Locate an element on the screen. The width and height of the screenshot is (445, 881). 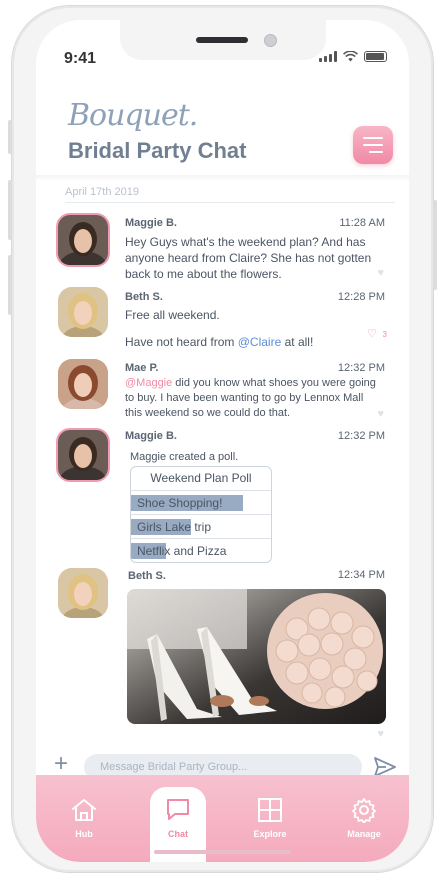
heart-icon: ♡ is located at coordinates (372, 333).